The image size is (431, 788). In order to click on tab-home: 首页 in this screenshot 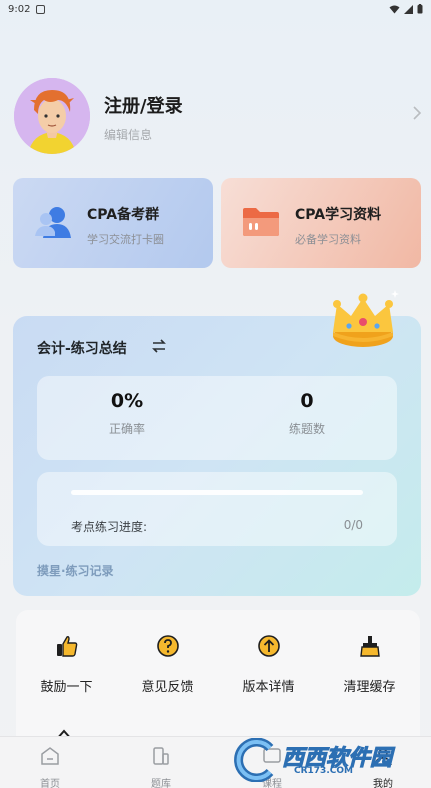, I will do `click(50, 766)`.